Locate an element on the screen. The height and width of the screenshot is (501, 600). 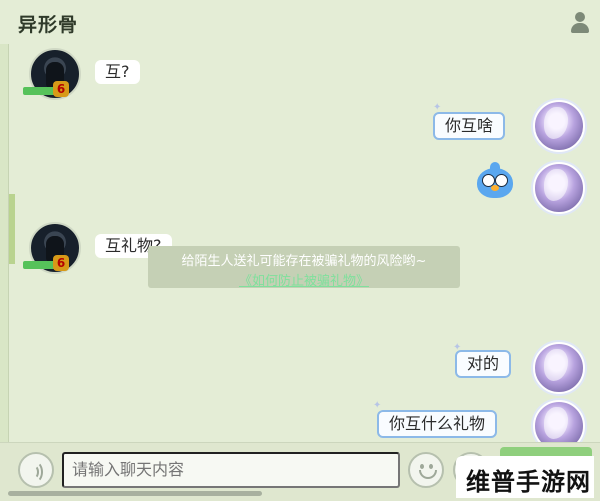
scroll-edge-indicator is located at coordinates (12, 229).